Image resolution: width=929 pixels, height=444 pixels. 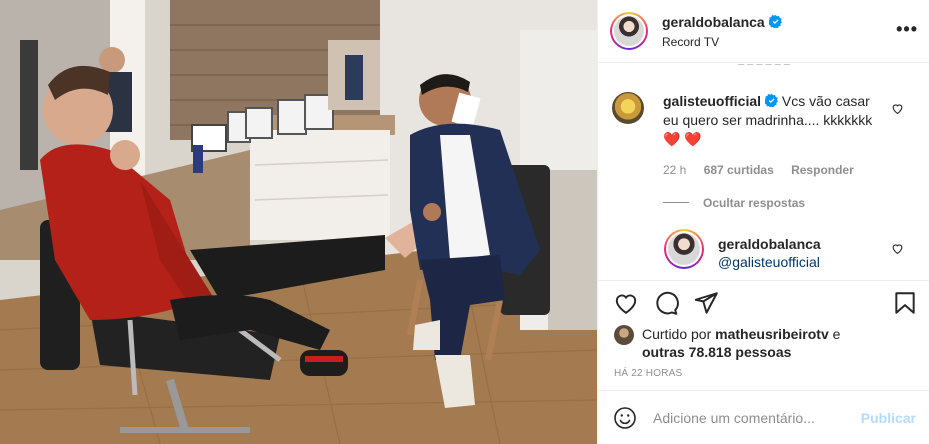 What do you see at coordinates (764, 67) in the screenshot?
I see `truncated-previous-line: – – – – – –` at bounding box center [764, 67].